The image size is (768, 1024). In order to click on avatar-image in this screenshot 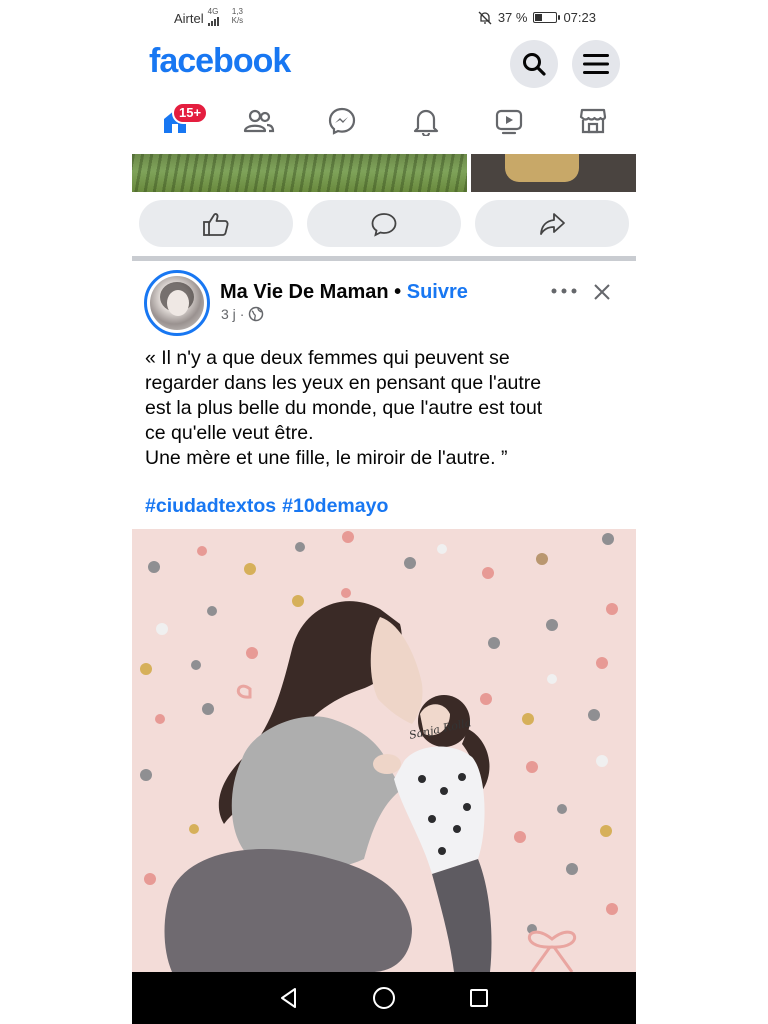, I will do `click(177, 303)`.